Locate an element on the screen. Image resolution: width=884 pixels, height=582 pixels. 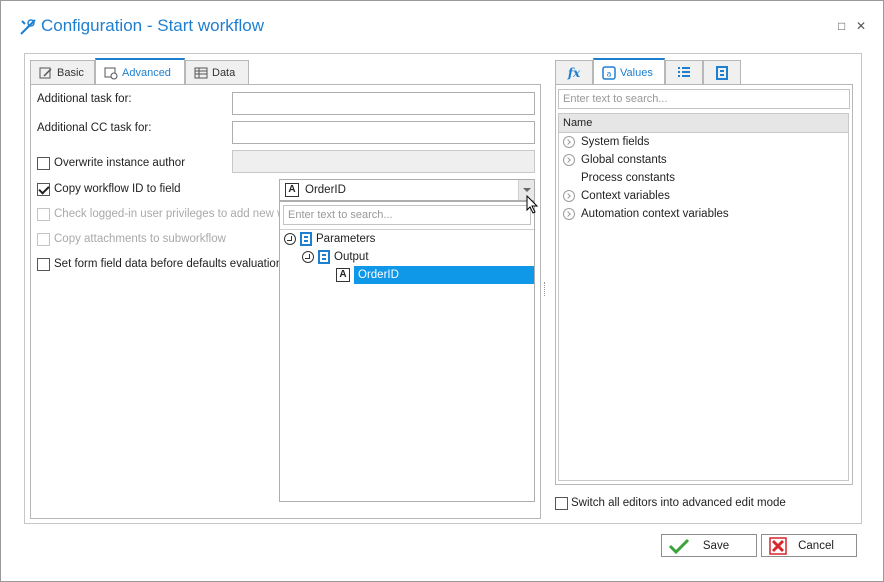
list-item-context-variables: Context variables is located at coordinates (616, 196).